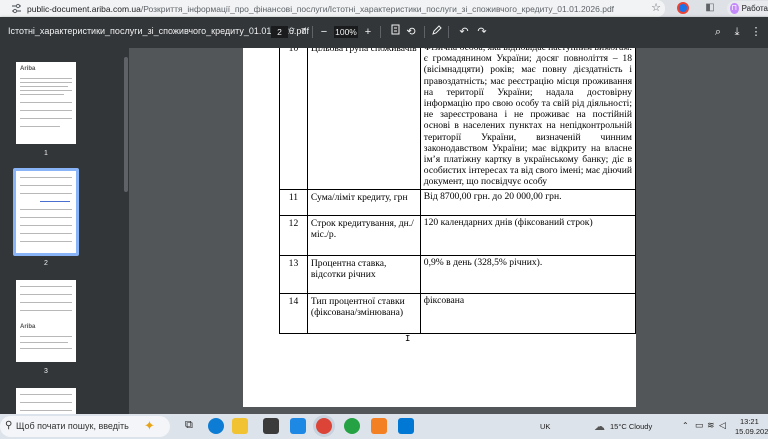 The height and width of the screenshot is (439, 768). I want to click on row-name: Сума/ліміт кредиту, грн, so click(363, 202).